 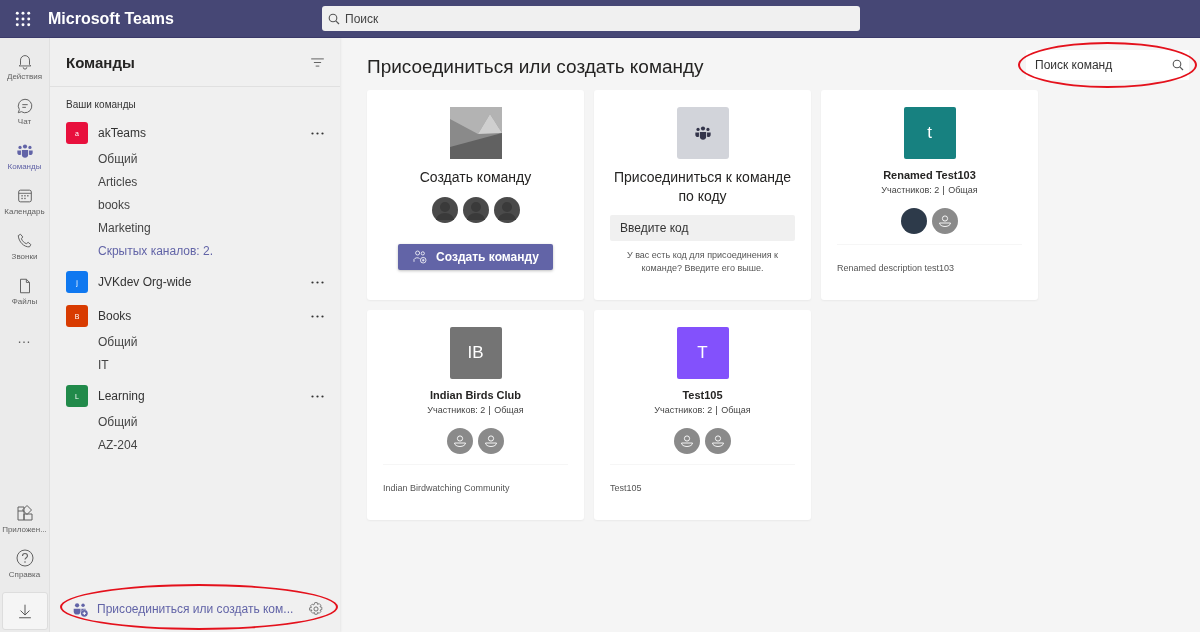 What do you see at coordinates (535, 67) in the screenshot?
I see `page-title: Присоединиться или создать команду` at bounding box center [535, 67].